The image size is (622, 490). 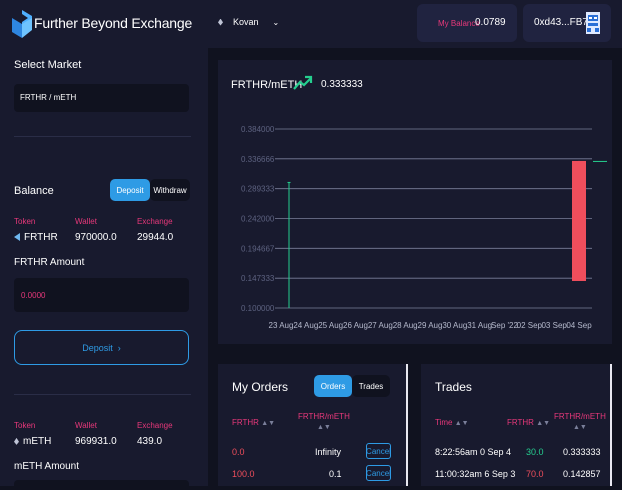 What do you see at coordinates (253, 423) in the screenshot?
I see `orders-token-header: FRTHR ▲▼` at bounding box center [253, 423].